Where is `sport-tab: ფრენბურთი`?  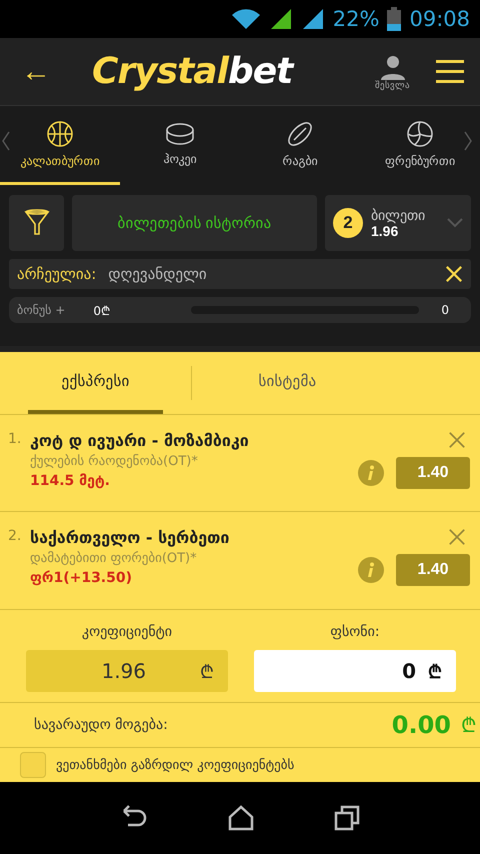
sport-tab: ფრენბურთი is located at coordinates (420, 145).